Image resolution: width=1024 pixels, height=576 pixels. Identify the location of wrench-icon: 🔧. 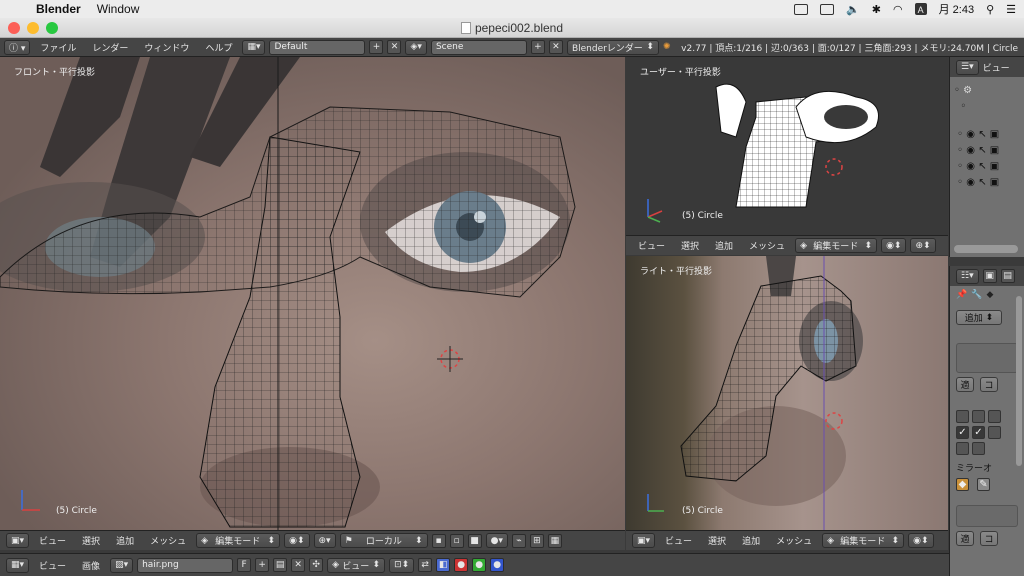
(976, 295).